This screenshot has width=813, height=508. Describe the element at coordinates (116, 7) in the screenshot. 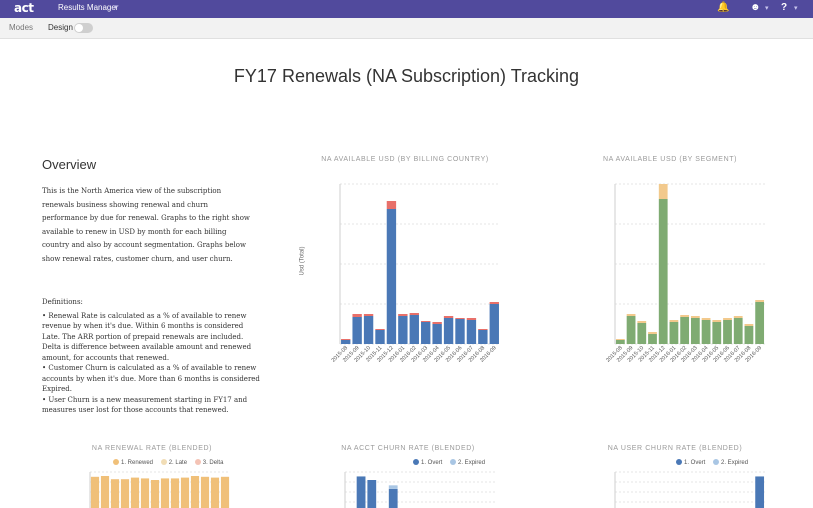

I see `chevron-down-icon: ▾` at that location.